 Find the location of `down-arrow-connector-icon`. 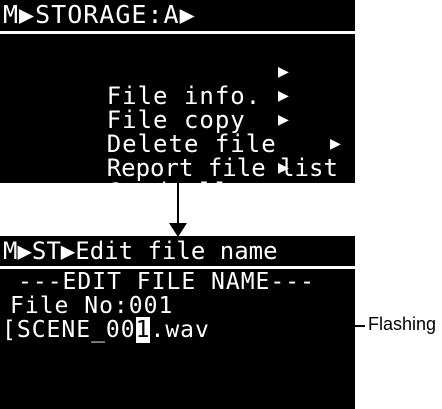

down-arrow-connector-icon is located at coordinates (178, 210).